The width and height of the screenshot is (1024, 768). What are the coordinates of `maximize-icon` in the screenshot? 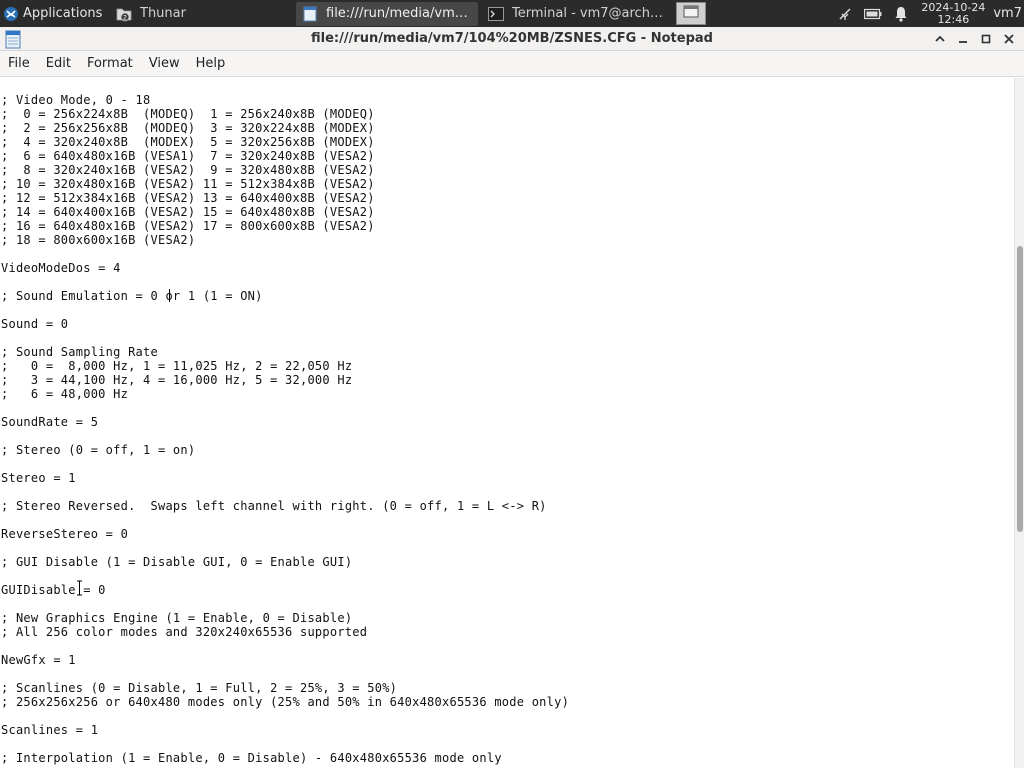 It's located at (986, 39).